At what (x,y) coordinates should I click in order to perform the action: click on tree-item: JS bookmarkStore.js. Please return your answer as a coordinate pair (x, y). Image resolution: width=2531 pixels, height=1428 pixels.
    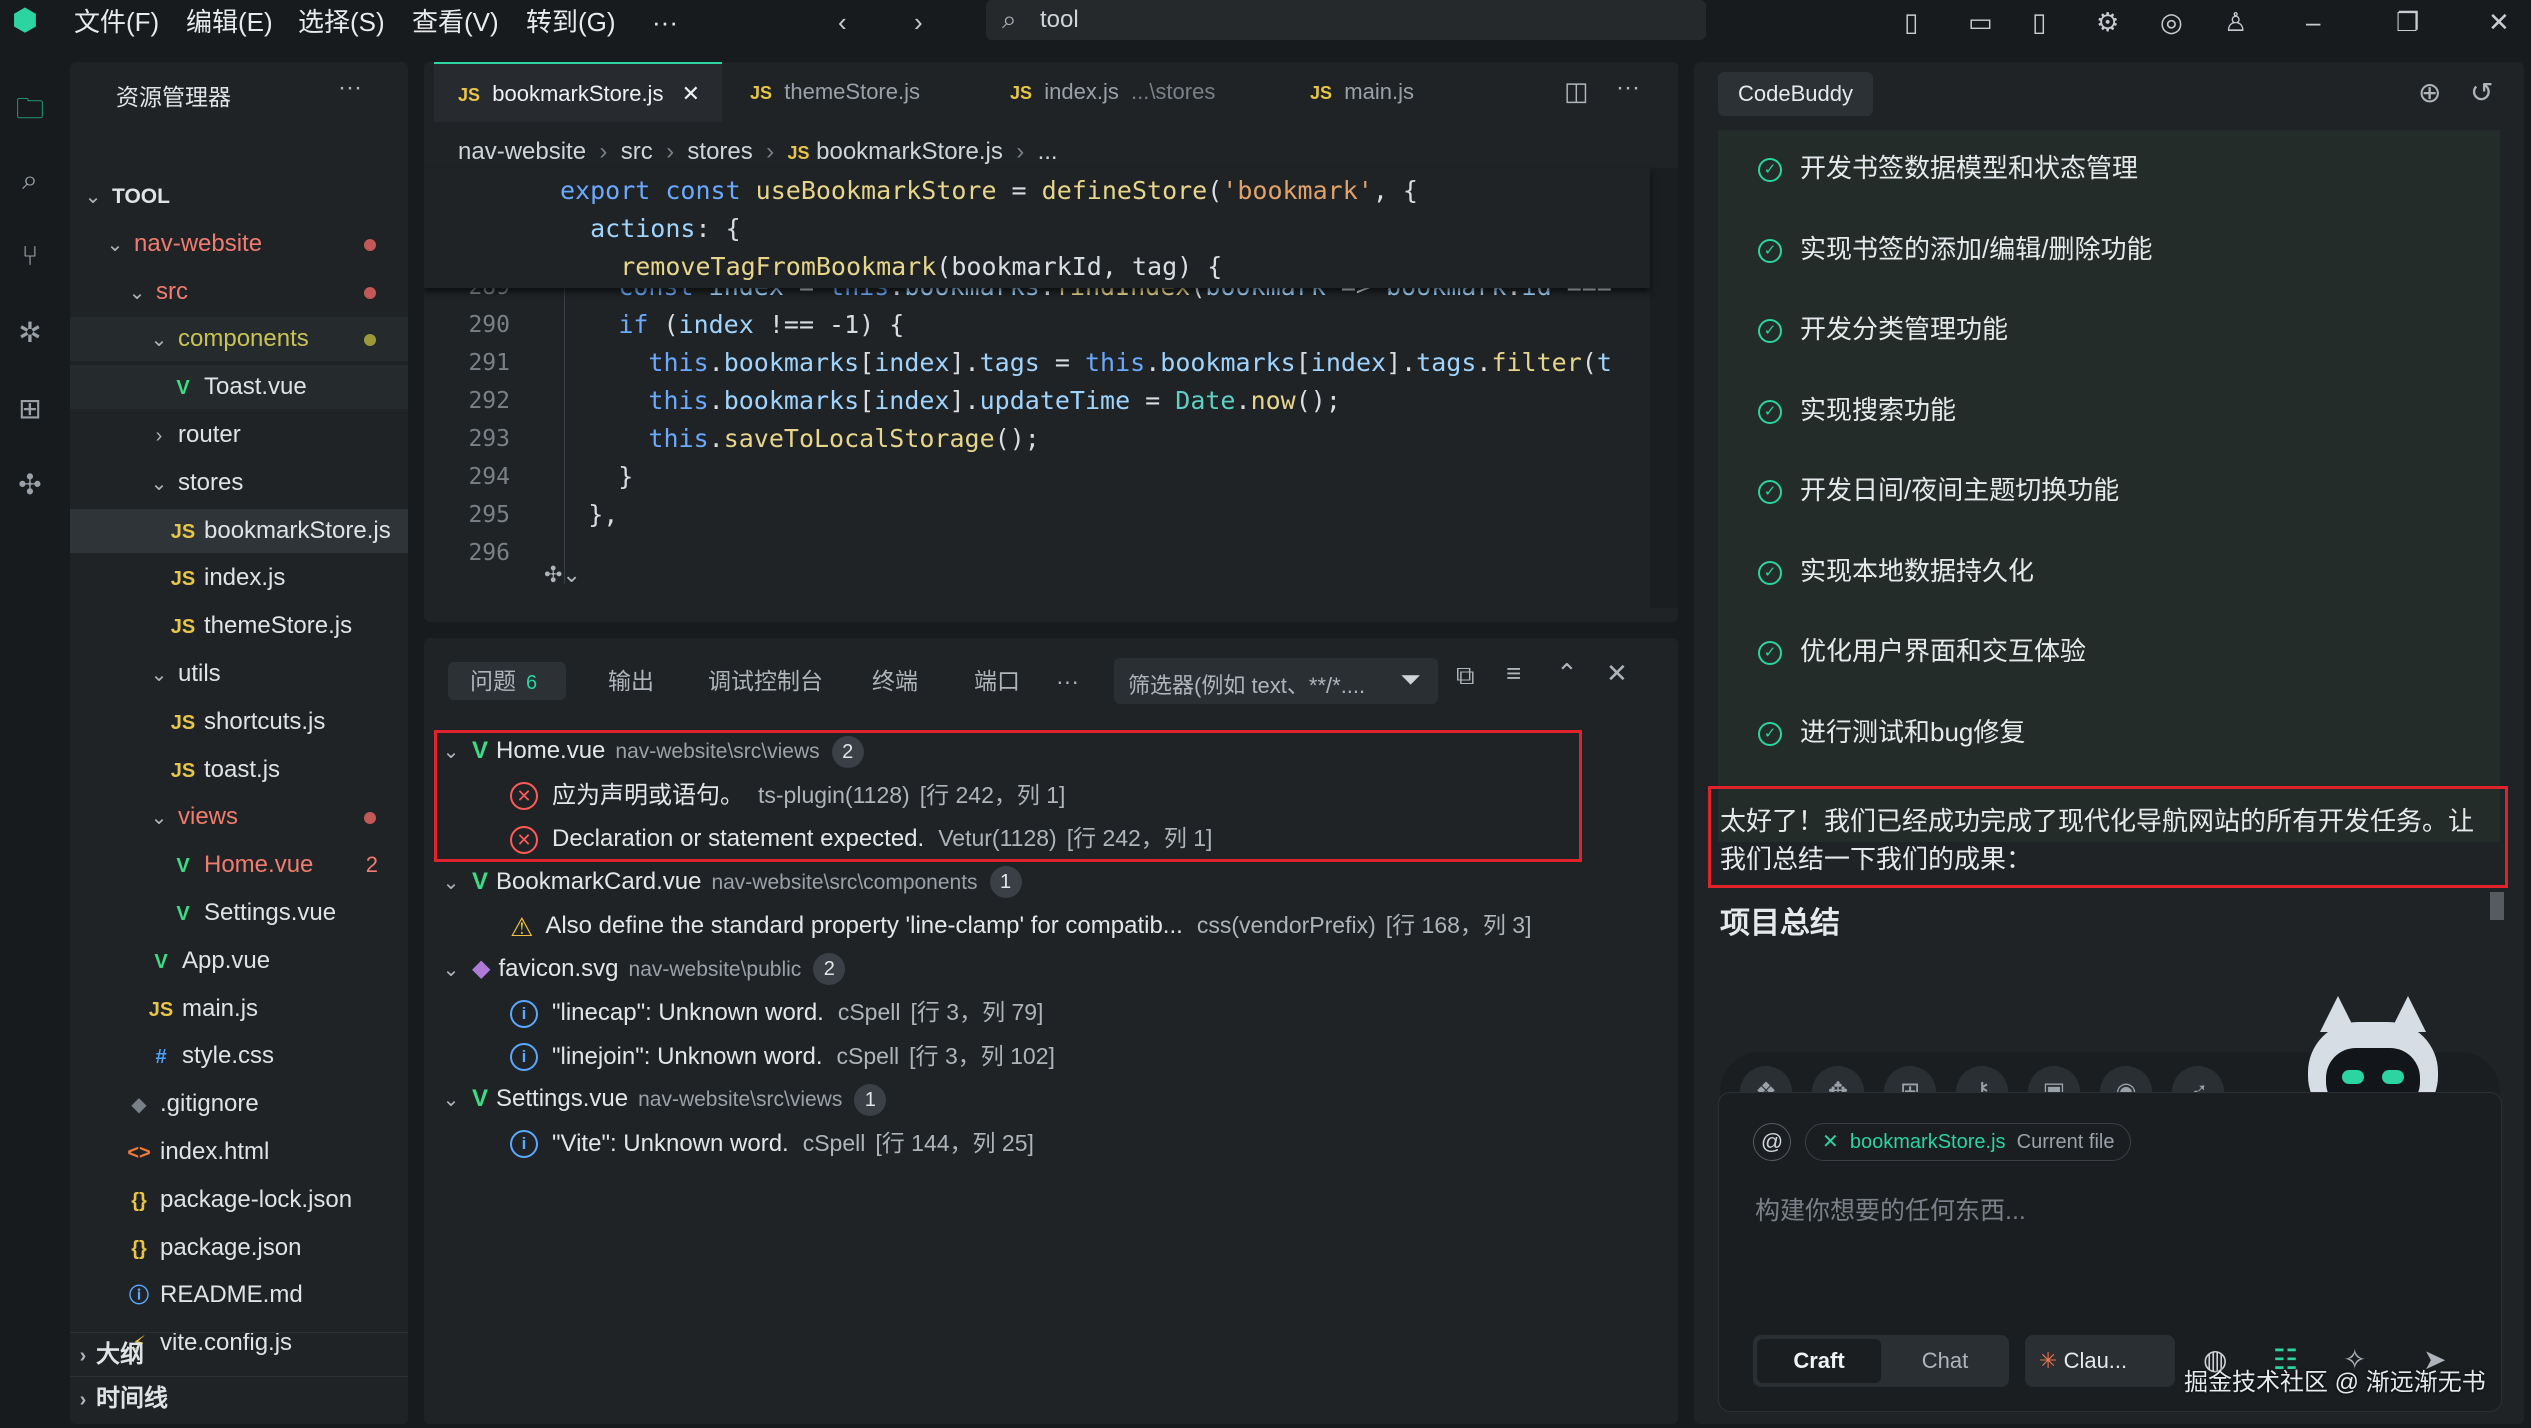
    Looking at the image, I should click on (239, 530).